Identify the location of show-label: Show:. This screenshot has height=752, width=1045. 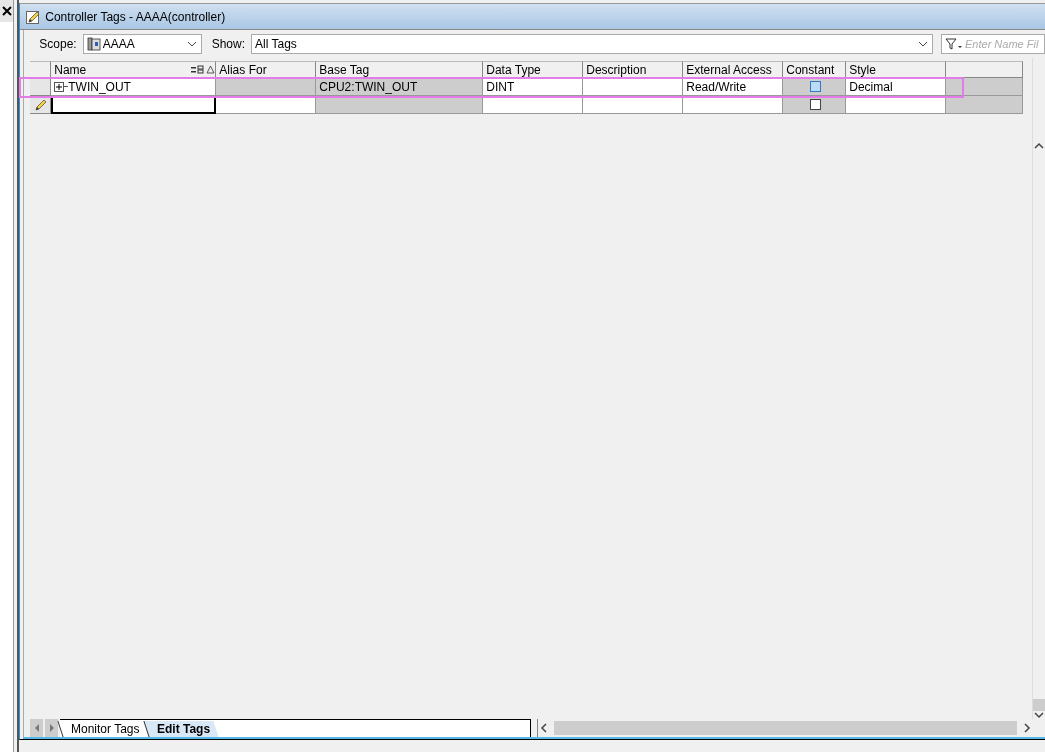
(228, 44).